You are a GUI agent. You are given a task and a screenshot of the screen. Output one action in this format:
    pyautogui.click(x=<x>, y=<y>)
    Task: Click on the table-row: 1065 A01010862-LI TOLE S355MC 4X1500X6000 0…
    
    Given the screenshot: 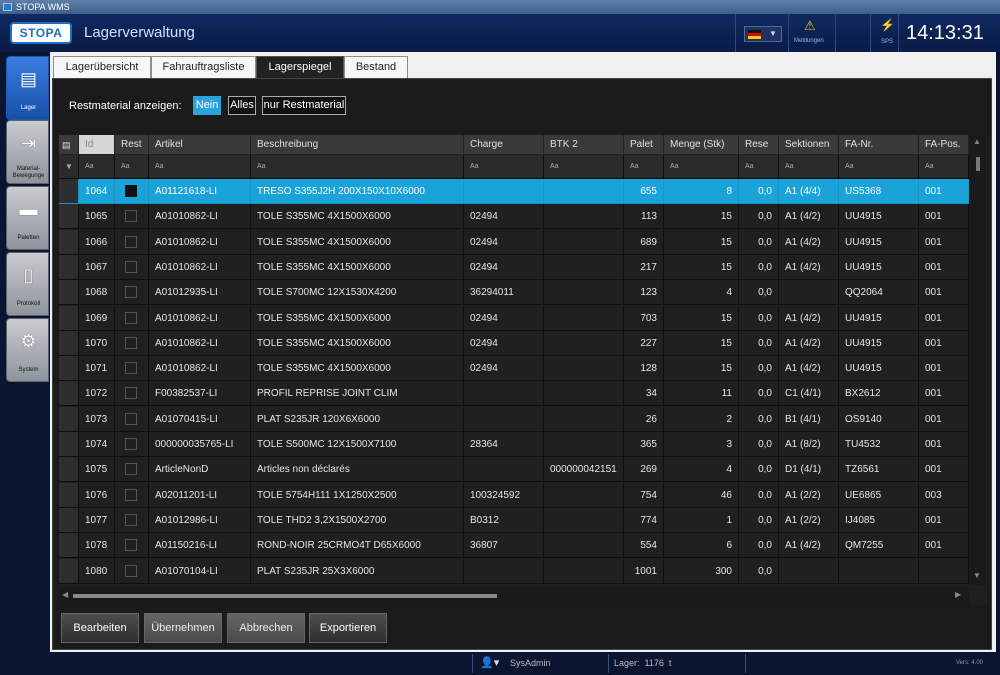 What is the action you would take?
    pyautogui.click(x=514, y=217)
    